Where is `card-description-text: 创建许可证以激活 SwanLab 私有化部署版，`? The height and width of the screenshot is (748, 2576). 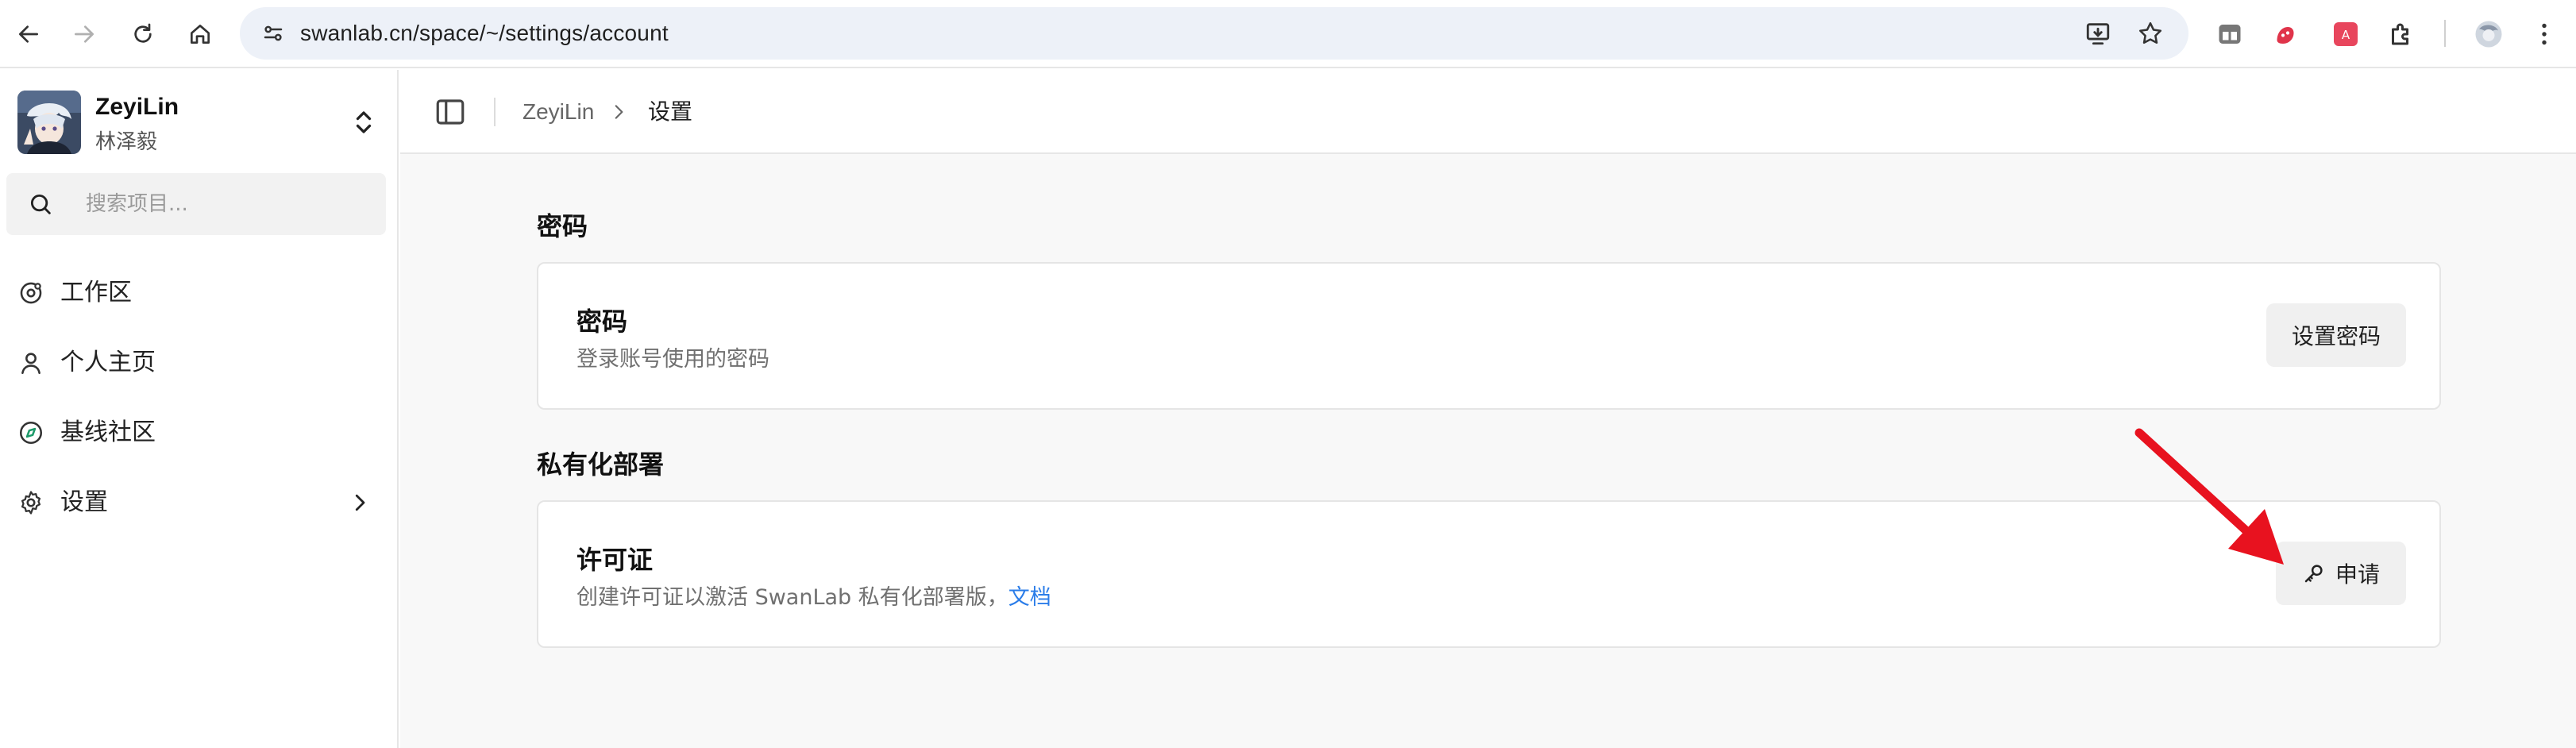 card-description-text: 创建许可证以激活 SwanLab 私有化部署版， is located at coordinates (792, 597).